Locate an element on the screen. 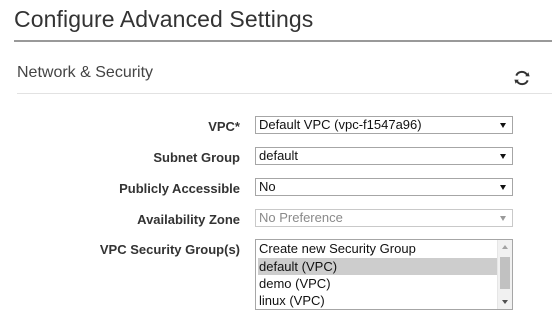 Image resolution: width=552 pixels, height=324 pixels. vpc-select: Default VPC (vpc-f1547a96) is located at coordinates (384, 125).